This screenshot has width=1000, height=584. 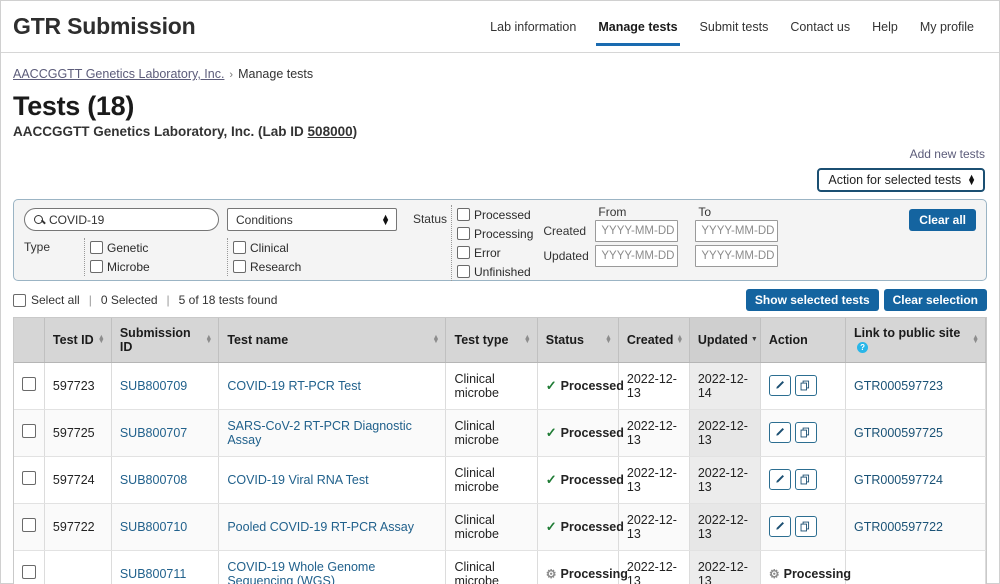 I want to click on cell-link-to-public-site: GTR000597725, so click(x=915, y=433).